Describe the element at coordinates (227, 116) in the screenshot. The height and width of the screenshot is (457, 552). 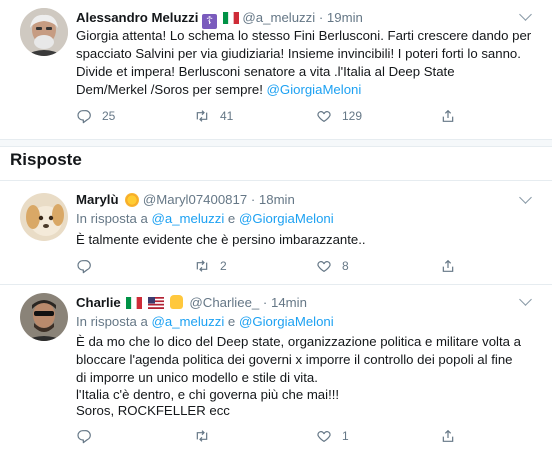
I see `retweet-count: 41` at that location.